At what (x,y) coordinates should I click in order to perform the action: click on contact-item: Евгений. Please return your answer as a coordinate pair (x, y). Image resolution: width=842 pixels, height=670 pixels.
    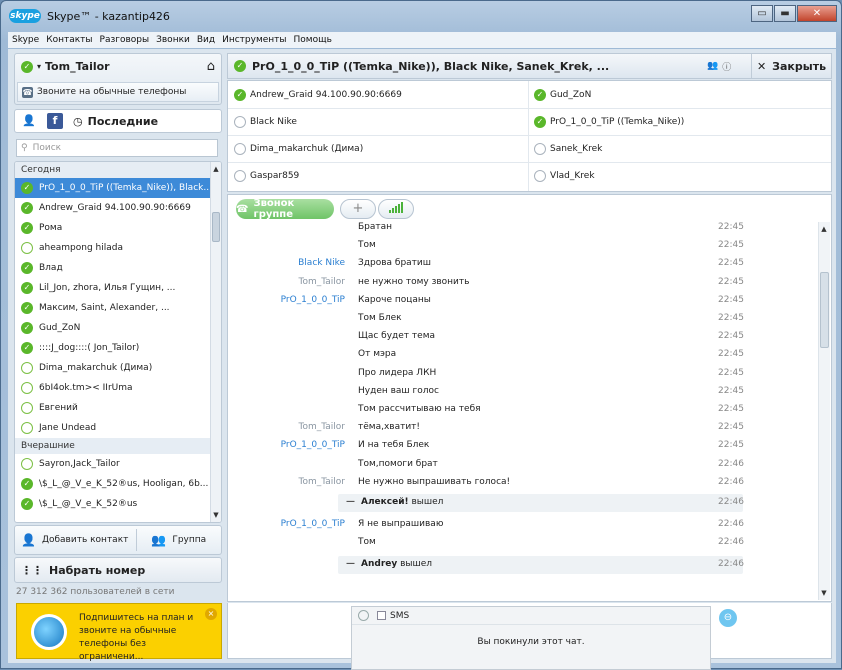
    Looking at the image, I should click on (118, 408).